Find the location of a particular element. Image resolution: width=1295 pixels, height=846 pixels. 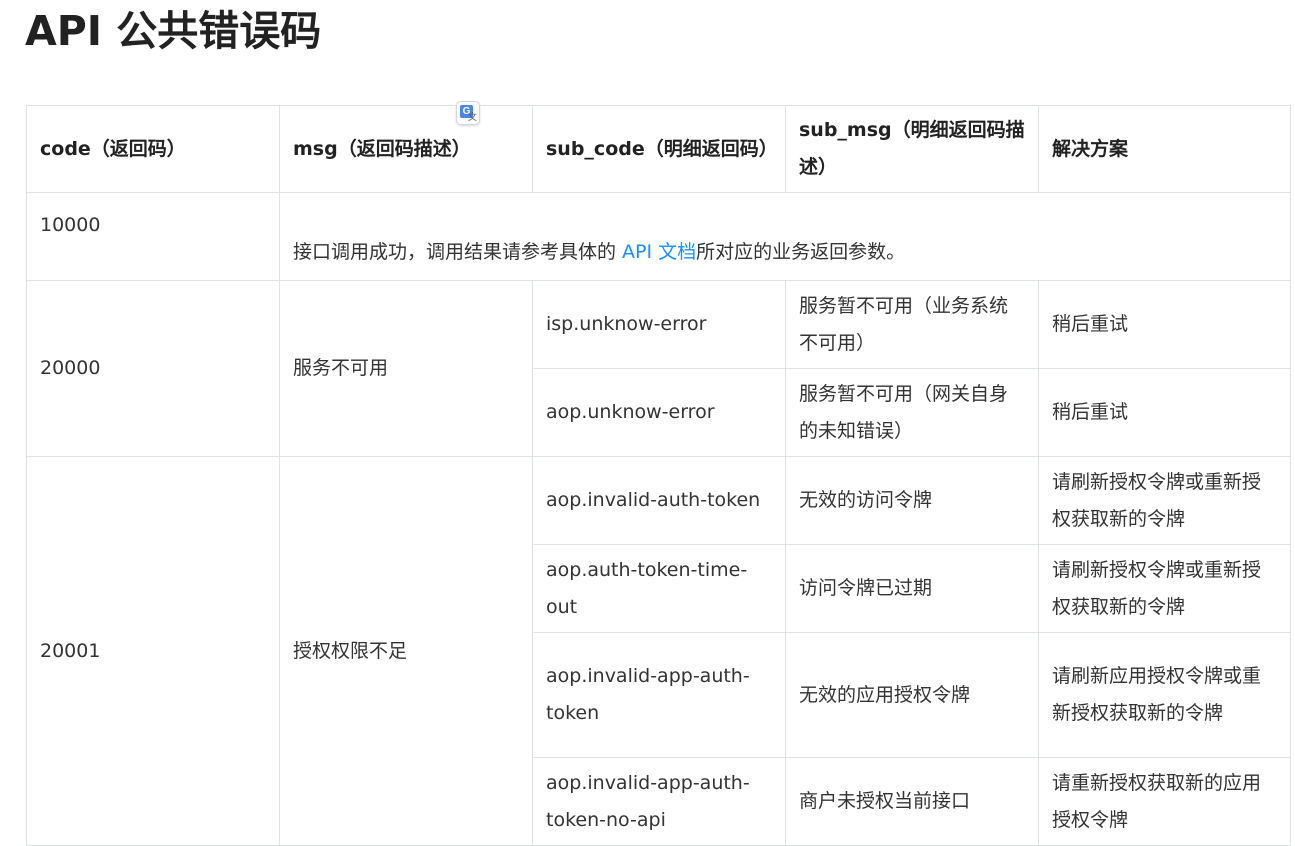

sub-code-cell: isp.unknow-error is located at coordinates (659, 324).